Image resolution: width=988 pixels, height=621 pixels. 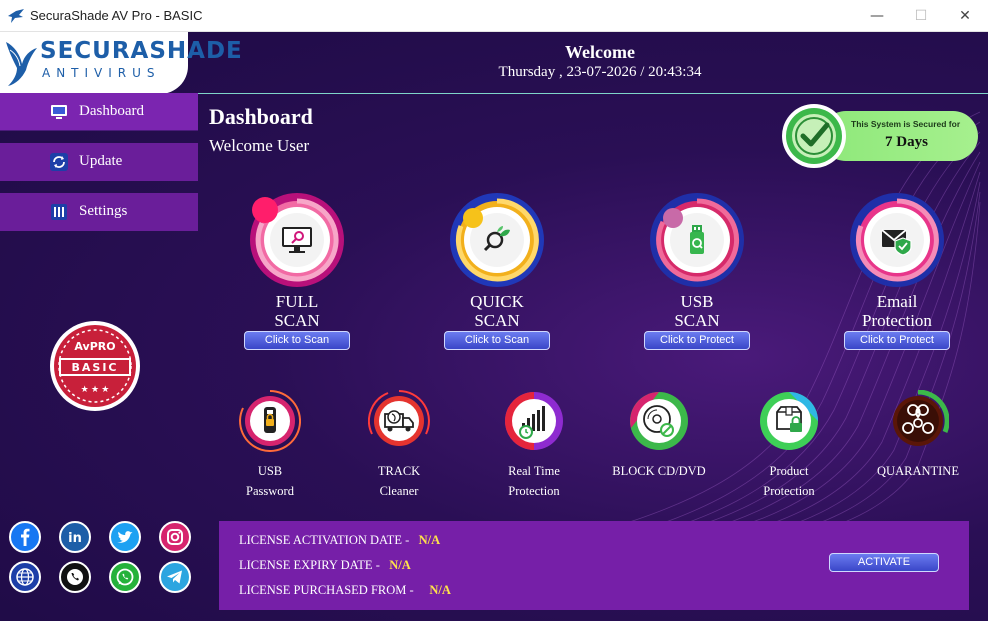 I want to click on refresh-icon, so click(x=59, y=162).